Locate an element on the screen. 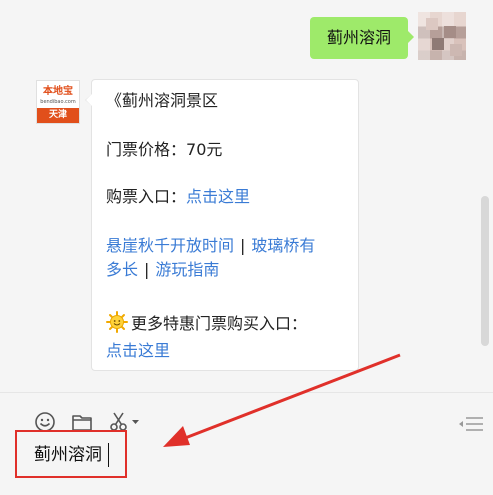  chat-scrollbar is located at coordinates (485, 204).